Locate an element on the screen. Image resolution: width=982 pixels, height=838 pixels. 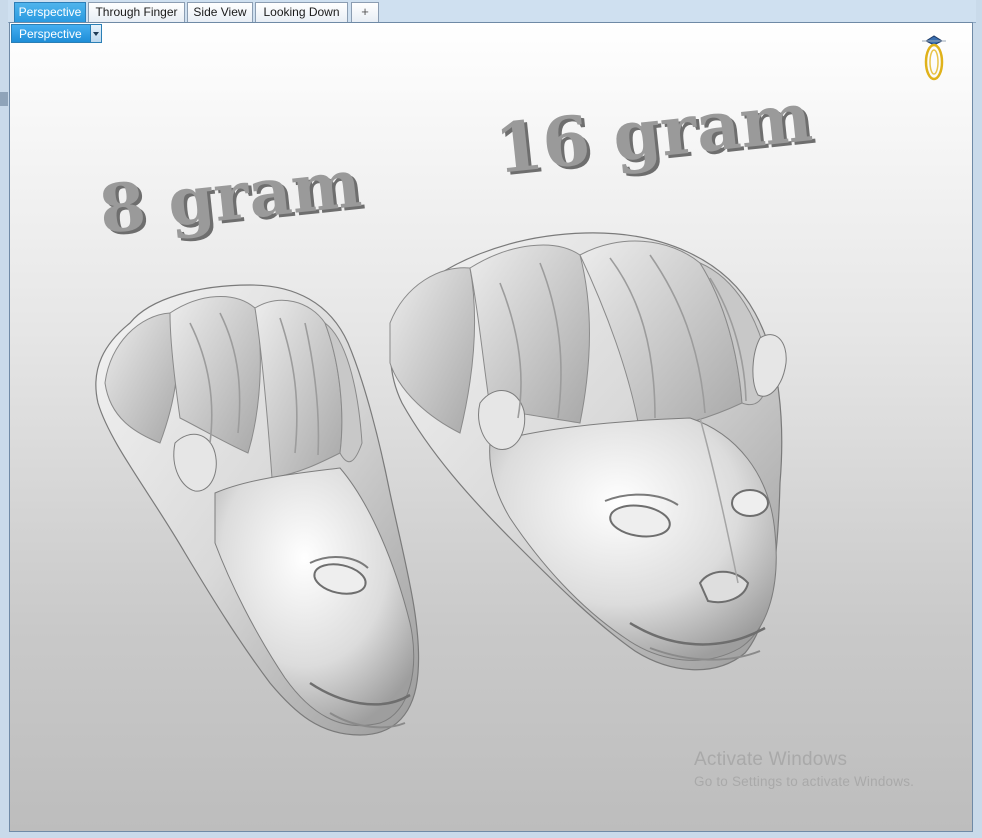
label-8-gram: 8 gram 8 gram is located at coordinates (232, 198).